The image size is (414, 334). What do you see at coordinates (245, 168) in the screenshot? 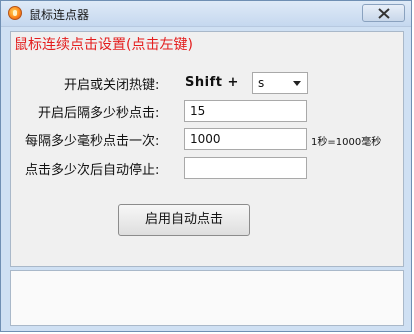
I see `stop-after-input` at bounding box center [245, 168].